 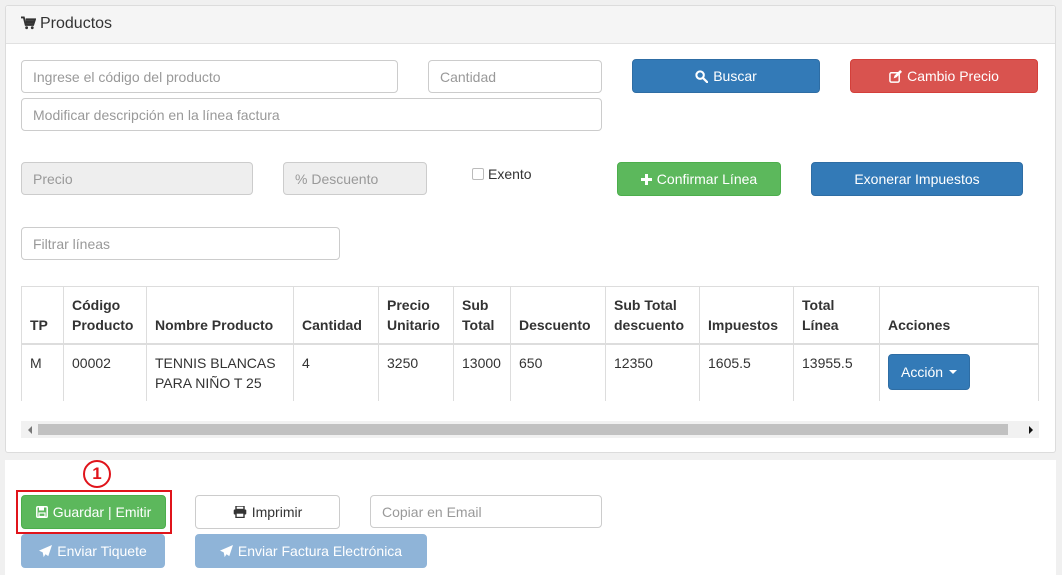 What do you see at coordinates (42, 315) in the screenshot?
I see `col-header: TP` at bounding box center [42, 315].